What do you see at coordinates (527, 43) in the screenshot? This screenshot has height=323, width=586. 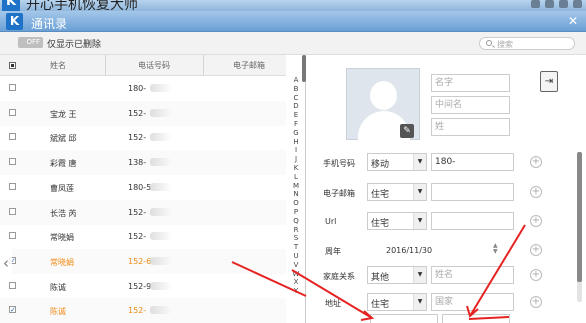 I see `search-box: 搜索` at bounding box center [527, 43].